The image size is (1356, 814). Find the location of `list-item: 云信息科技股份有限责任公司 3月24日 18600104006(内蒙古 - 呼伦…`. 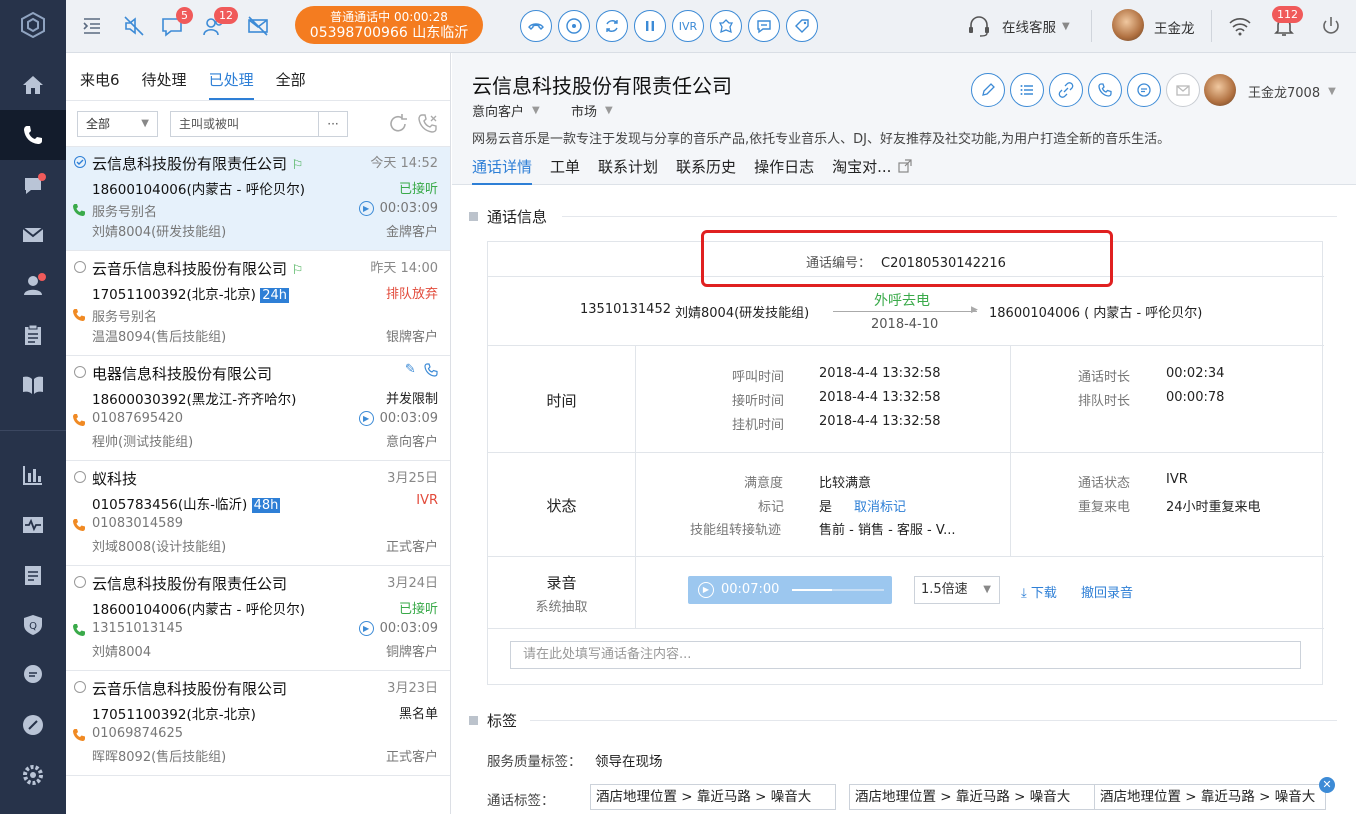

list-item: 云信息科技股份有限责任公司 3月24日 18600104006(内蒙古 - 呼伦… is located at coordinates (258, 619).